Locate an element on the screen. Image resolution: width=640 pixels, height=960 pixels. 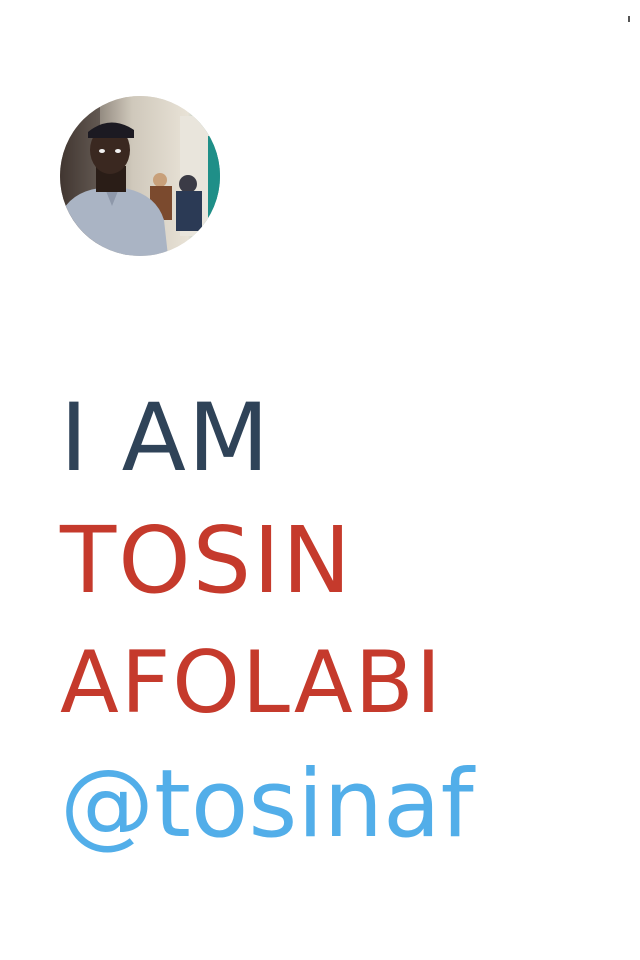
corner-mark is located at coordinates (629, 19).